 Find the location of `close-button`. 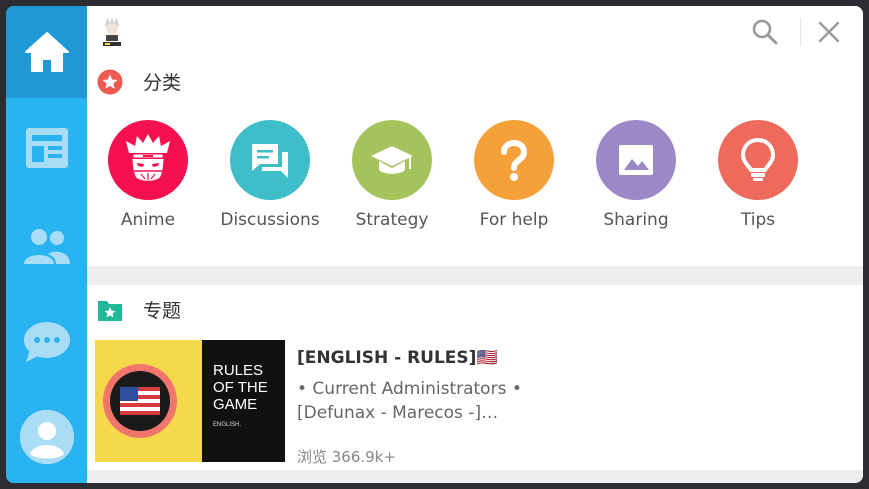

close-button is located at coordinates (829, 32).